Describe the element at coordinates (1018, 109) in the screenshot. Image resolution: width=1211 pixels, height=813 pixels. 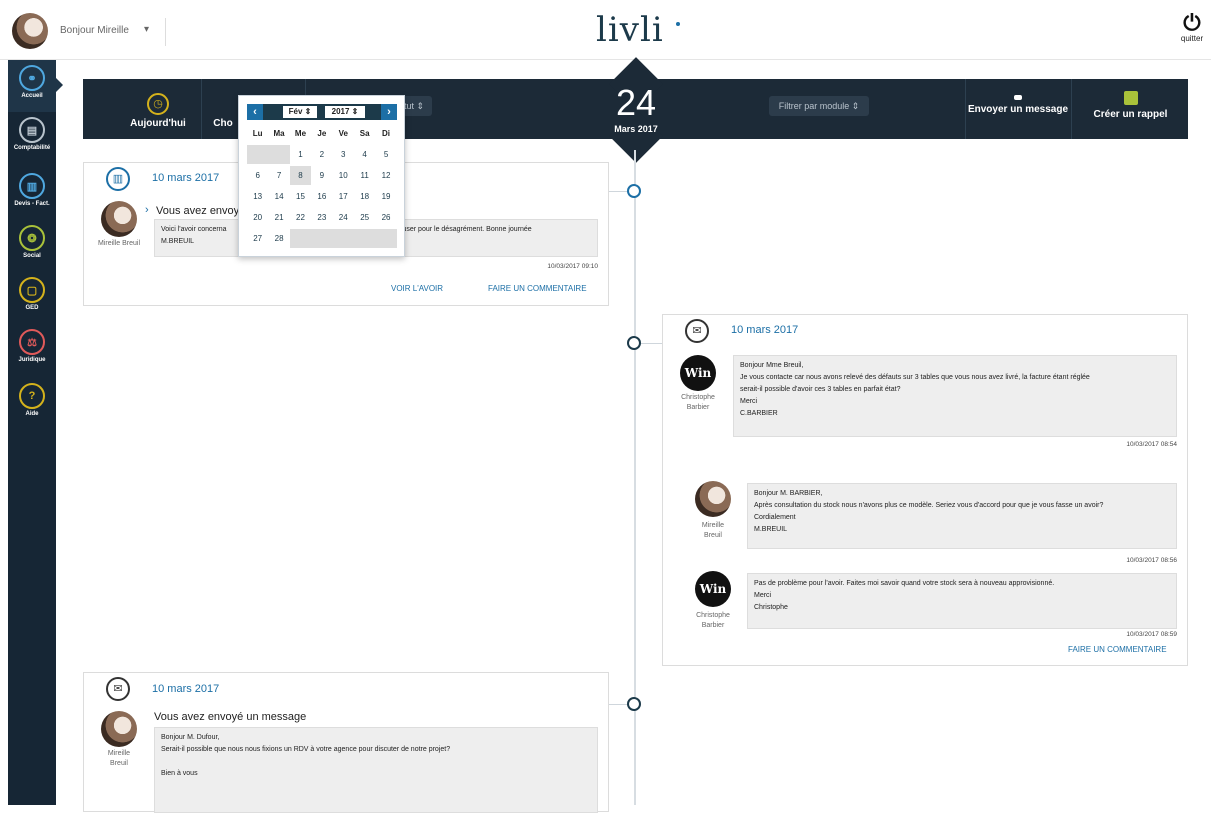
I see `send-message-button: Envoyer un message` at that location.